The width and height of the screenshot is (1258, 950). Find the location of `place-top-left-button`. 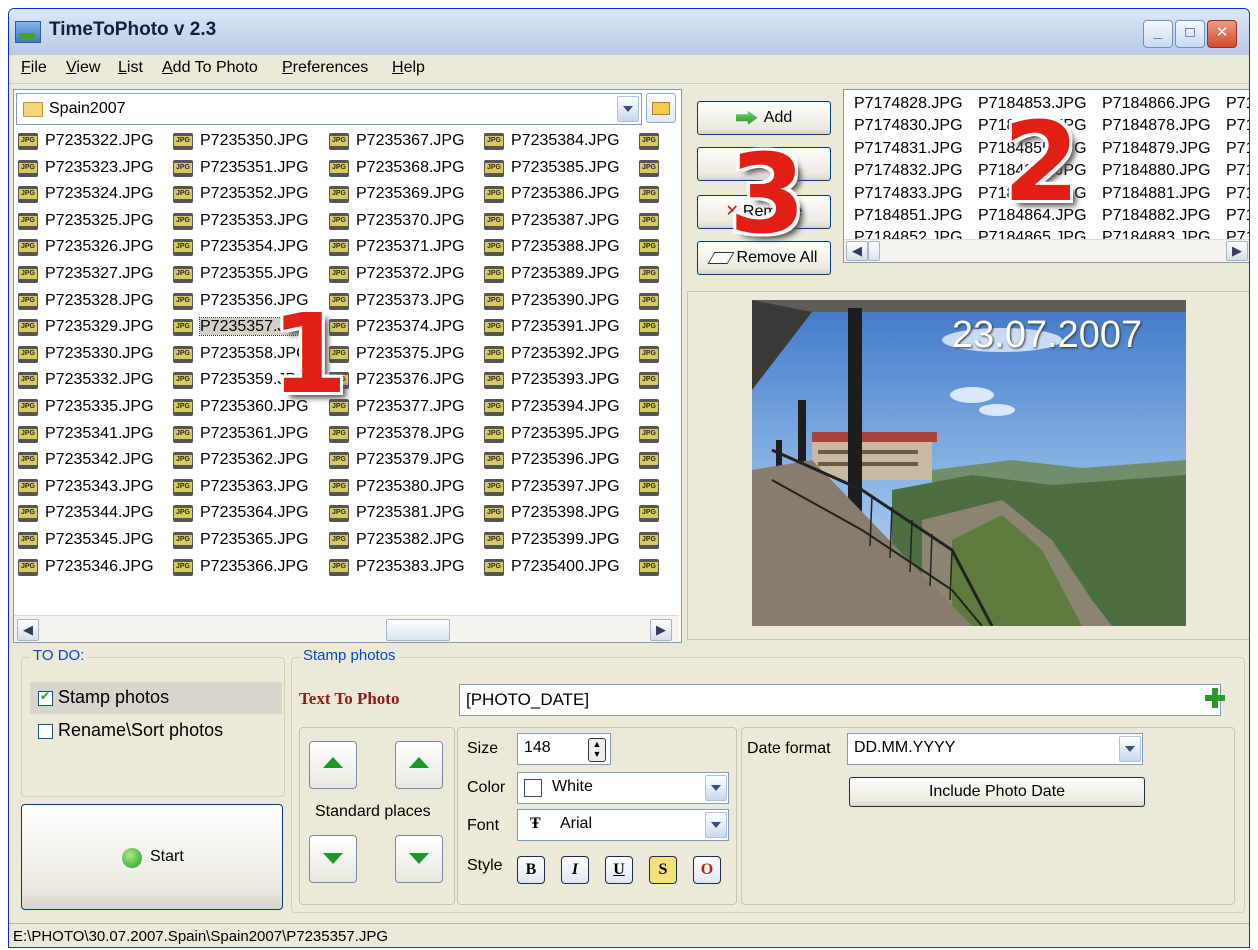

place-top-left-button is located at coordinates (333, 765).